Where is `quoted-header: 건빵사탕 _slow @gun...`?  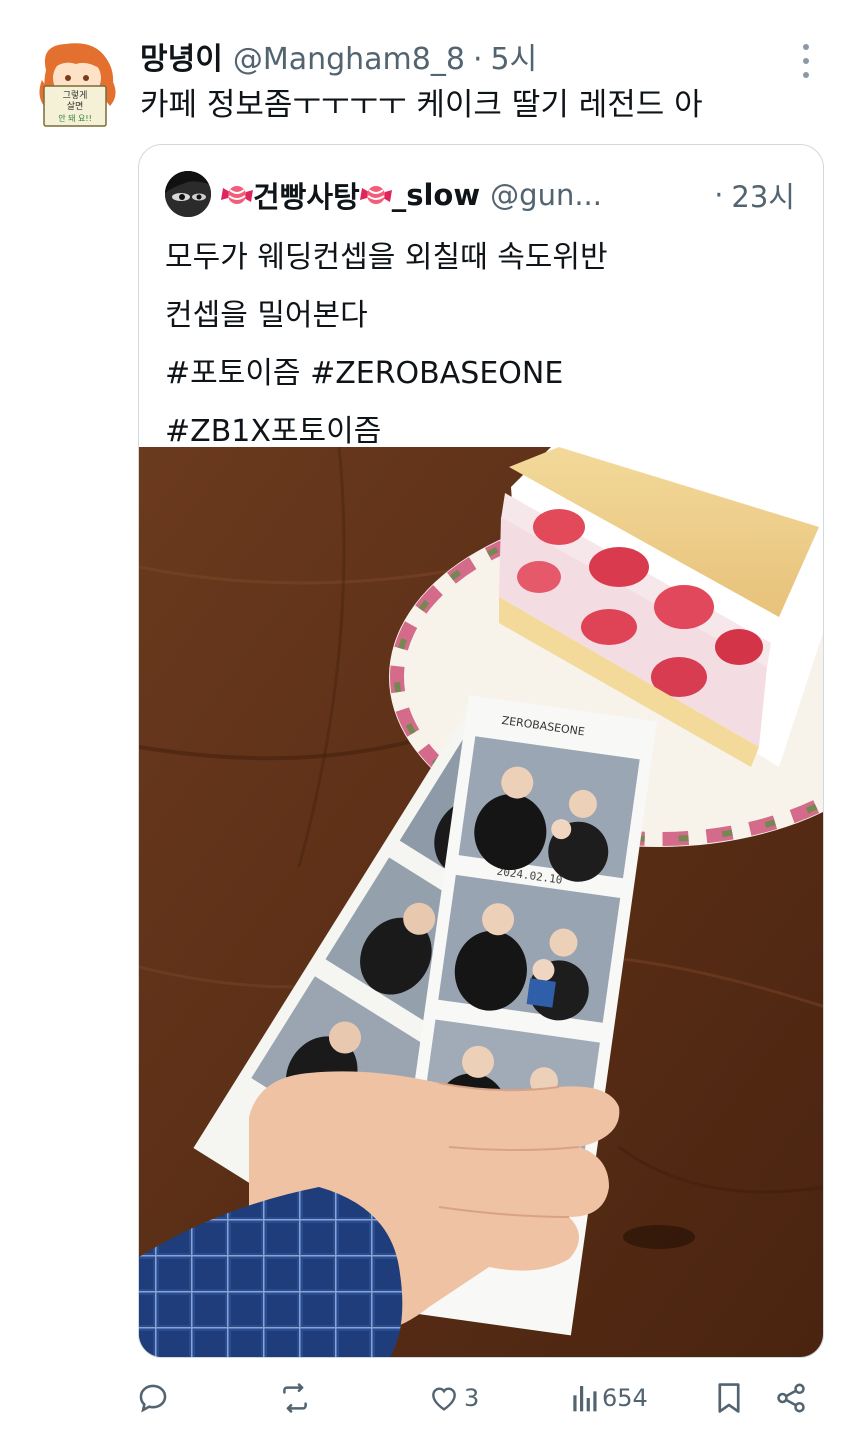
quoted-header: 건빵사탕 _slow @gun... is located at coordinates (411, 195).